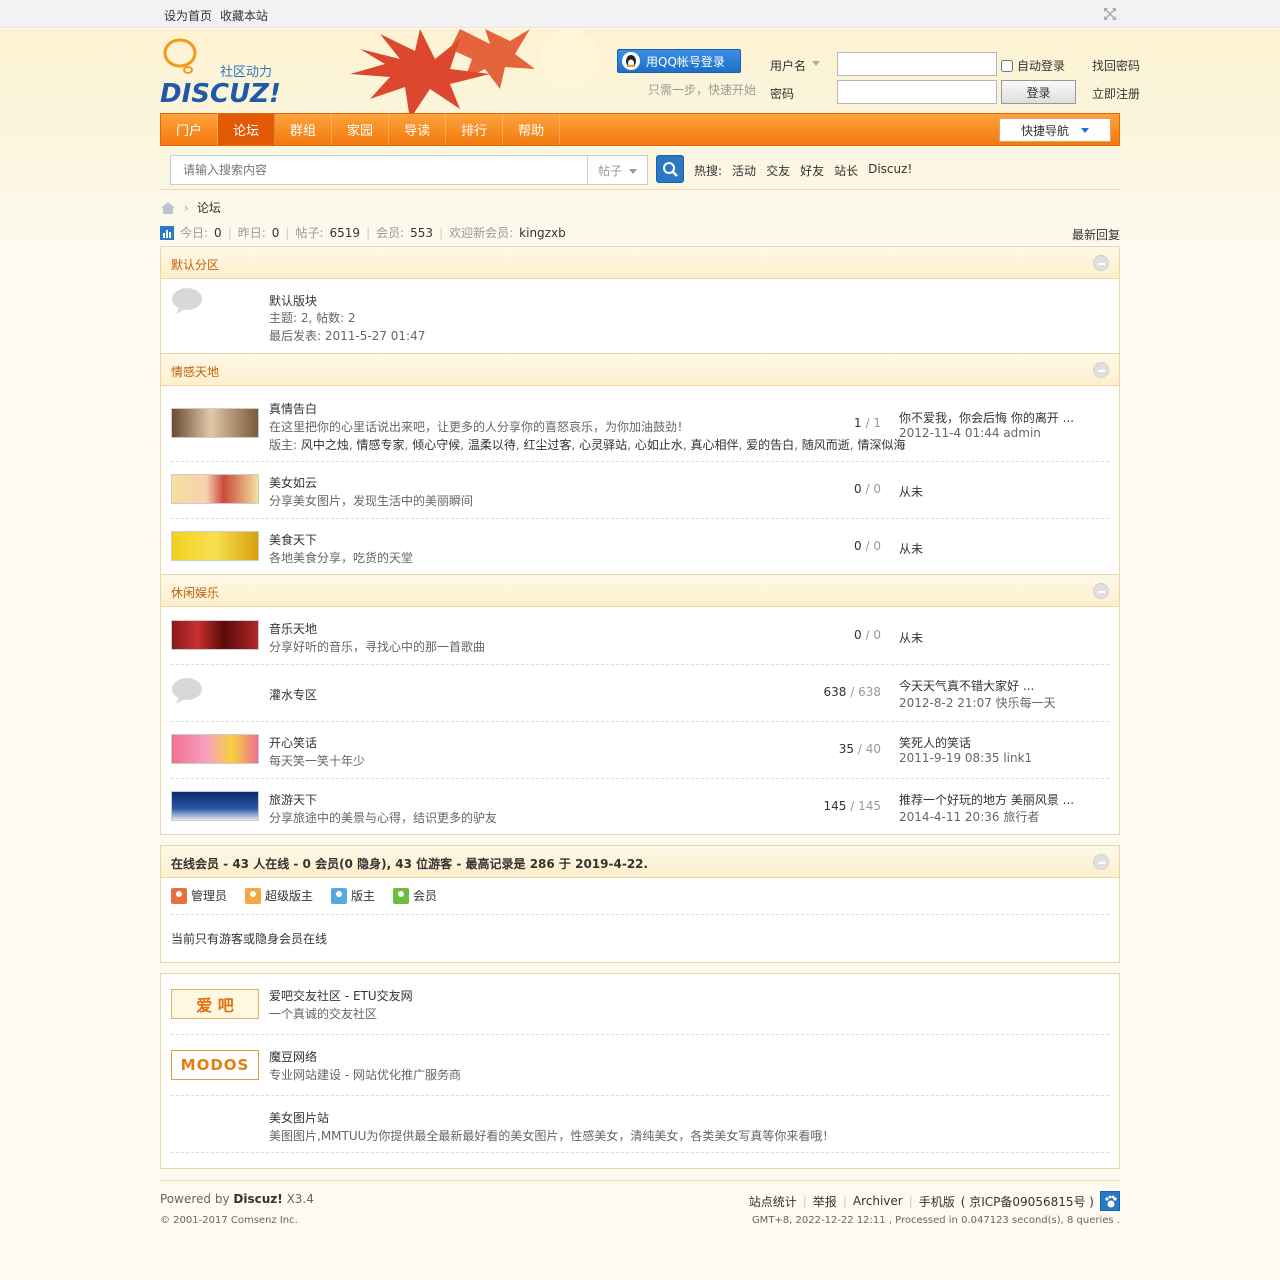 The height and width of the screenshot is (1280, 1280). I want to click on forgot-password-link: 找回密码, so click(1116, 65).